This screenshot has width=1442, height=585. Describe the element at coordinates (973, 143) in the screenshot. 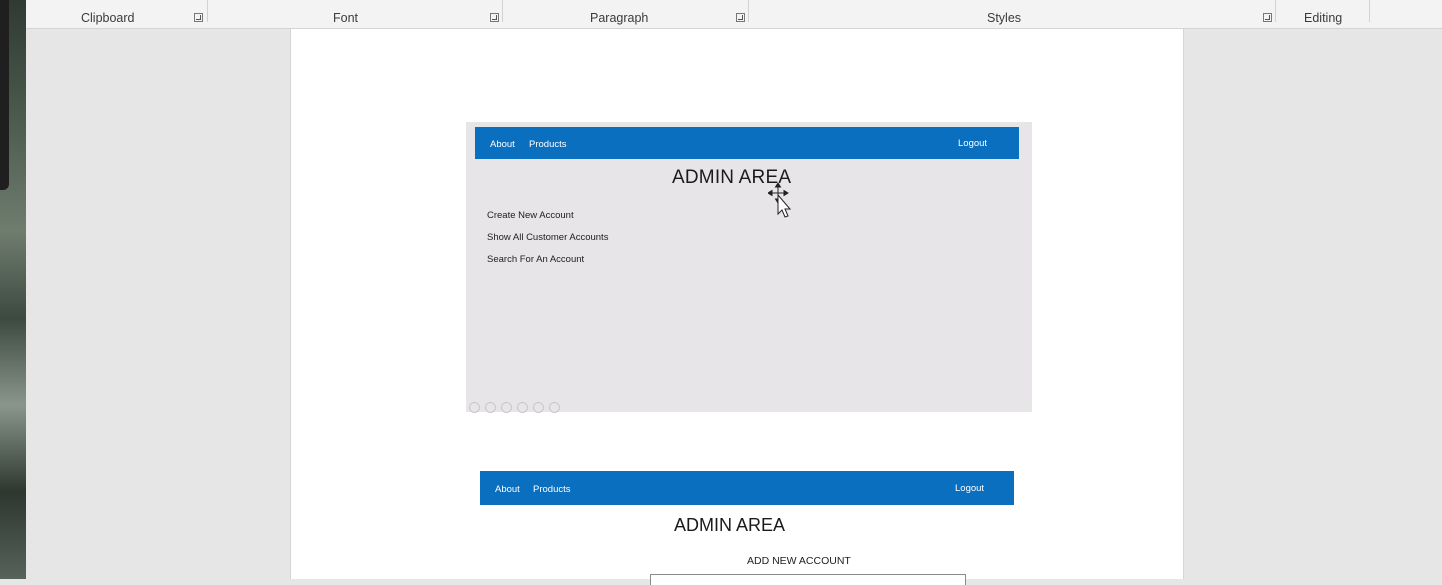

I see `mock-nav-logout: Logout` at that location.